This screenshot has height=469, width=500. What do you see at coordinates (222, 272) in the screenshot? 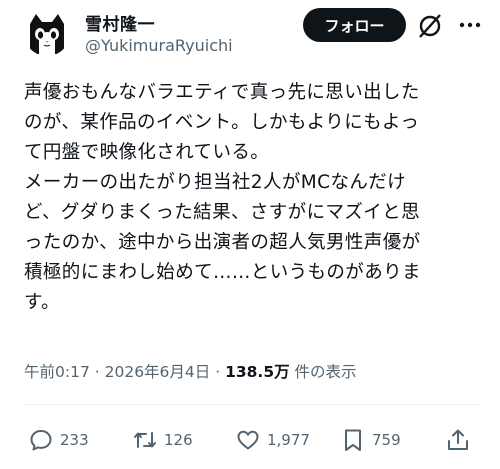
I see `tweet-line: 積極的にまわし始めて……というものがありま` at bounding box center [222, 272].